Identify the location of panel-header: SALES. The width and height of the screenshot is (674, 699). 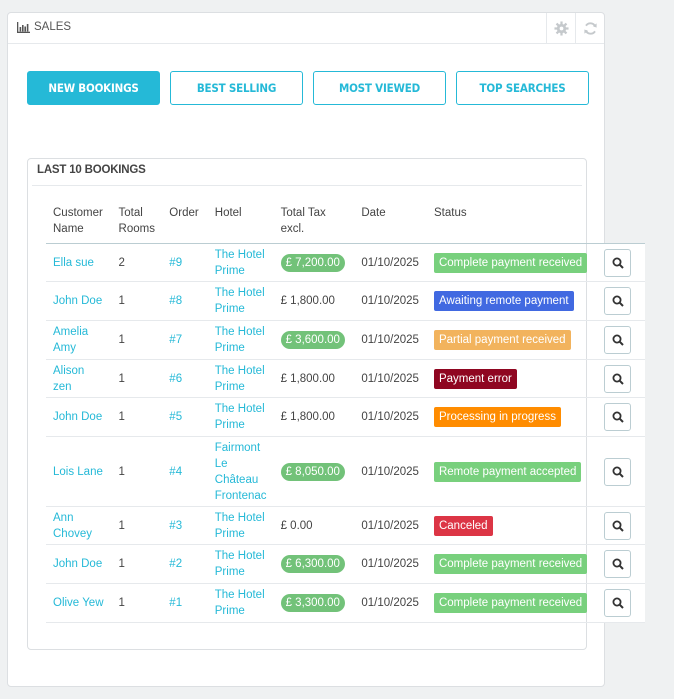
(306, 28).